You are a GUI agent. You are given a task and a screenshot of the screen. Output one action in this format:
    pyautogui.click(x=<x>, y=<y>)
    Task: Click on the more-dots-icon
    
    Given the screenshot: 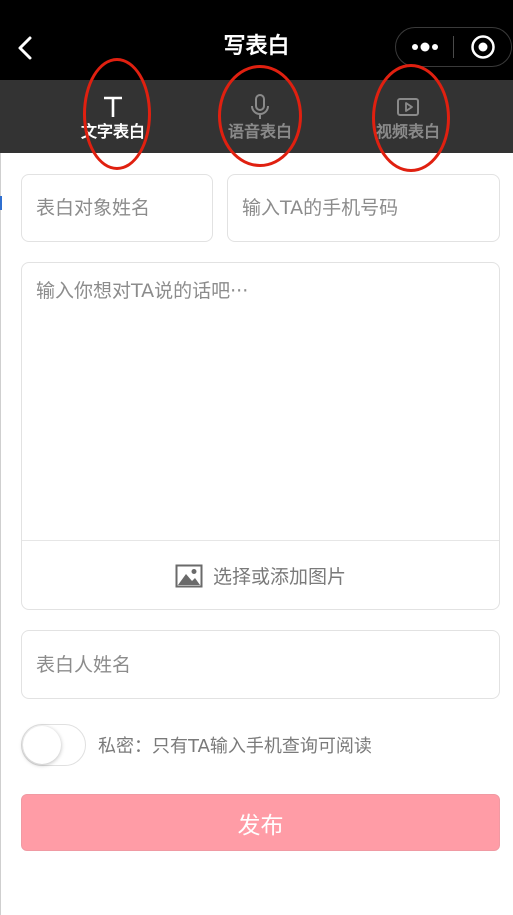 What is the action you would take?
    pyautogui.click(x=424, y=47)
    